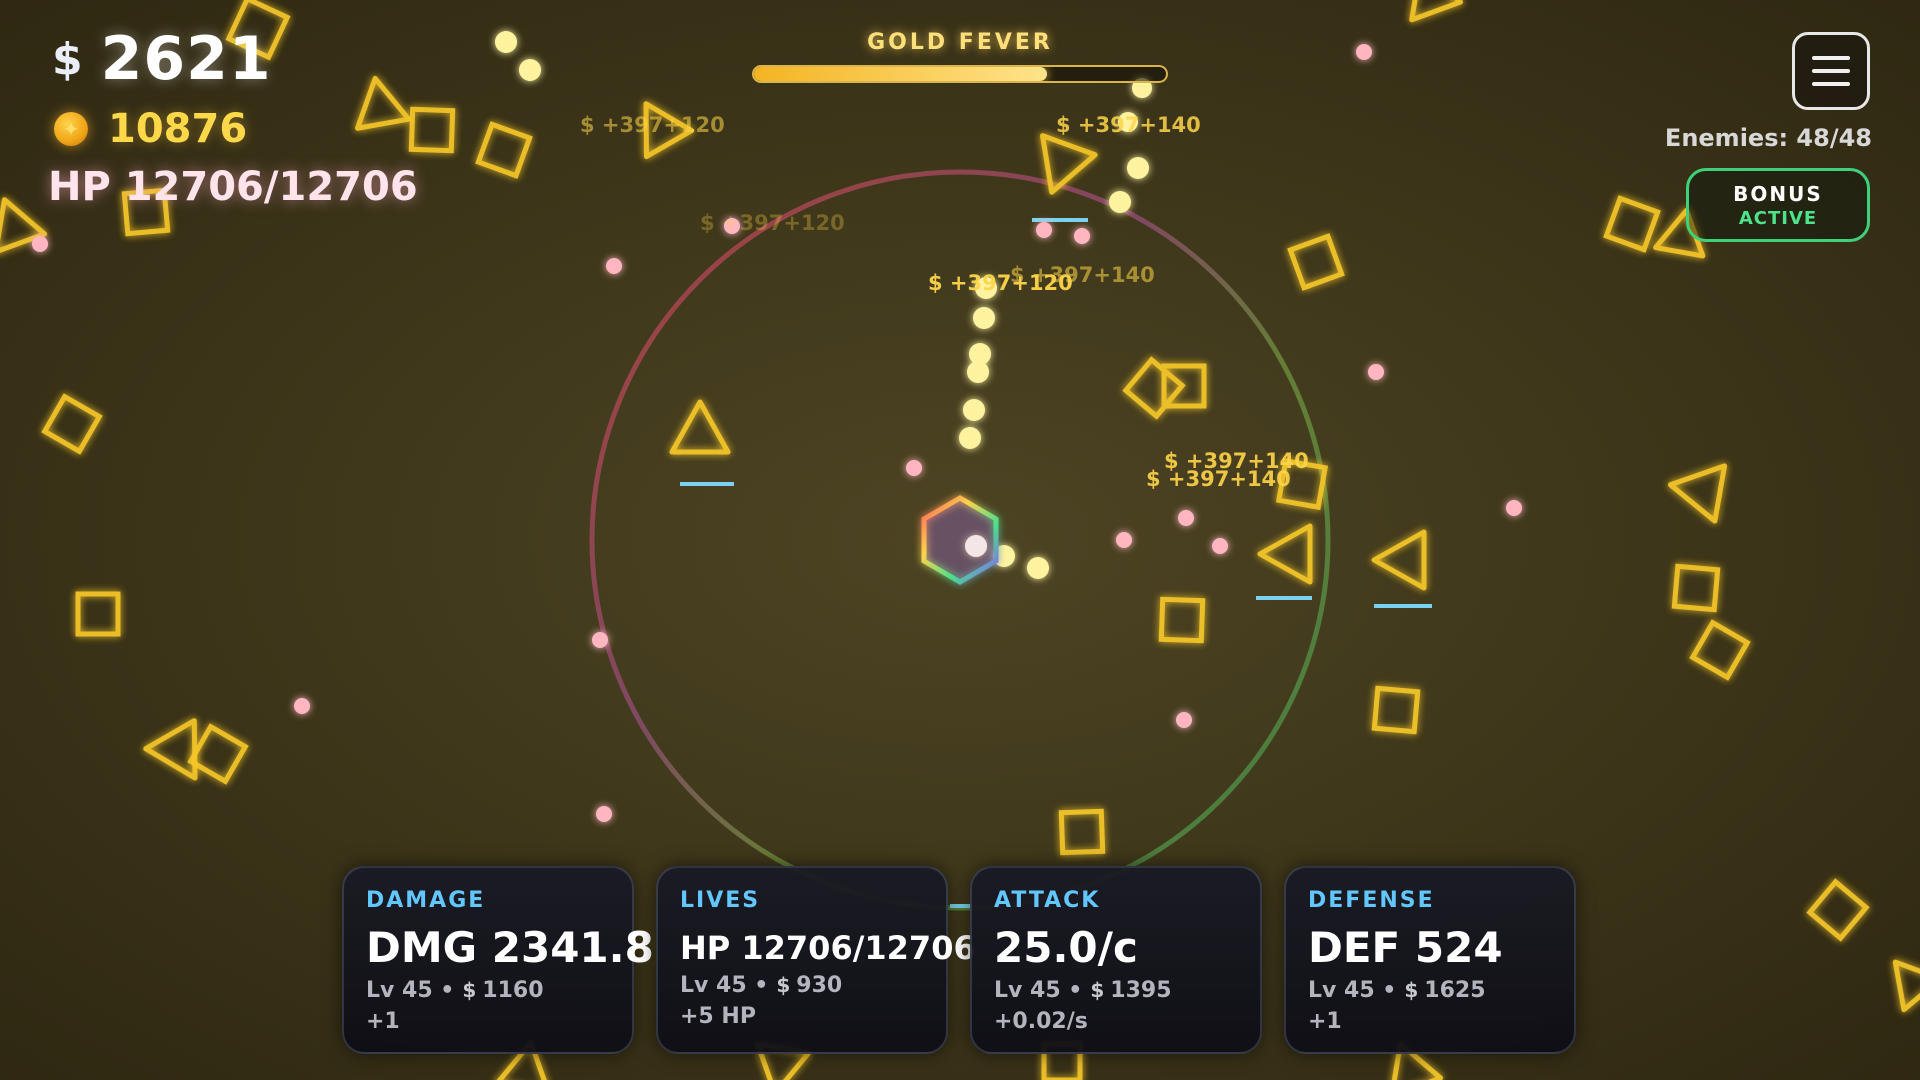  I want to click on gold-fever-meter: GOLD FEVER, so click(960, 56).